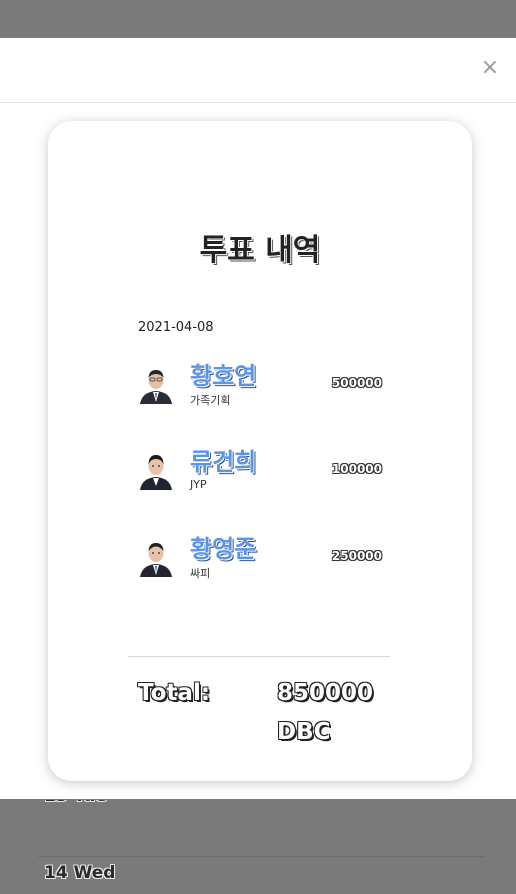  Describe the element at coordinates (80, 873) in the screenshot. I see `background-date: 14 Wed` at that location.